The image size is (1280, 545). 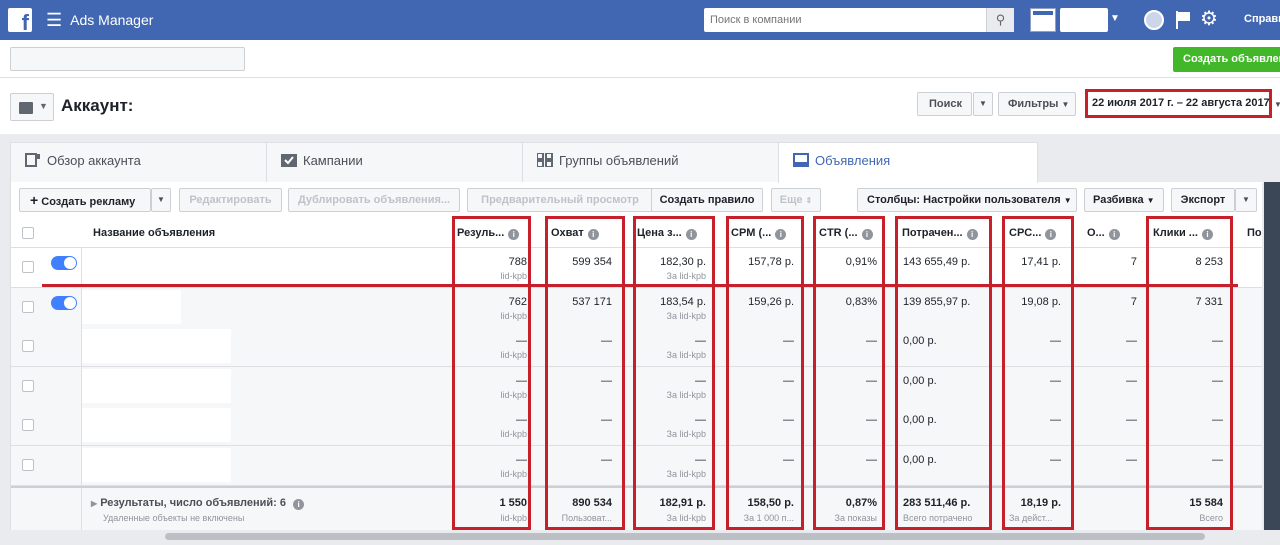 I want to click on cell-reach: —, so click(x=606, y=420).